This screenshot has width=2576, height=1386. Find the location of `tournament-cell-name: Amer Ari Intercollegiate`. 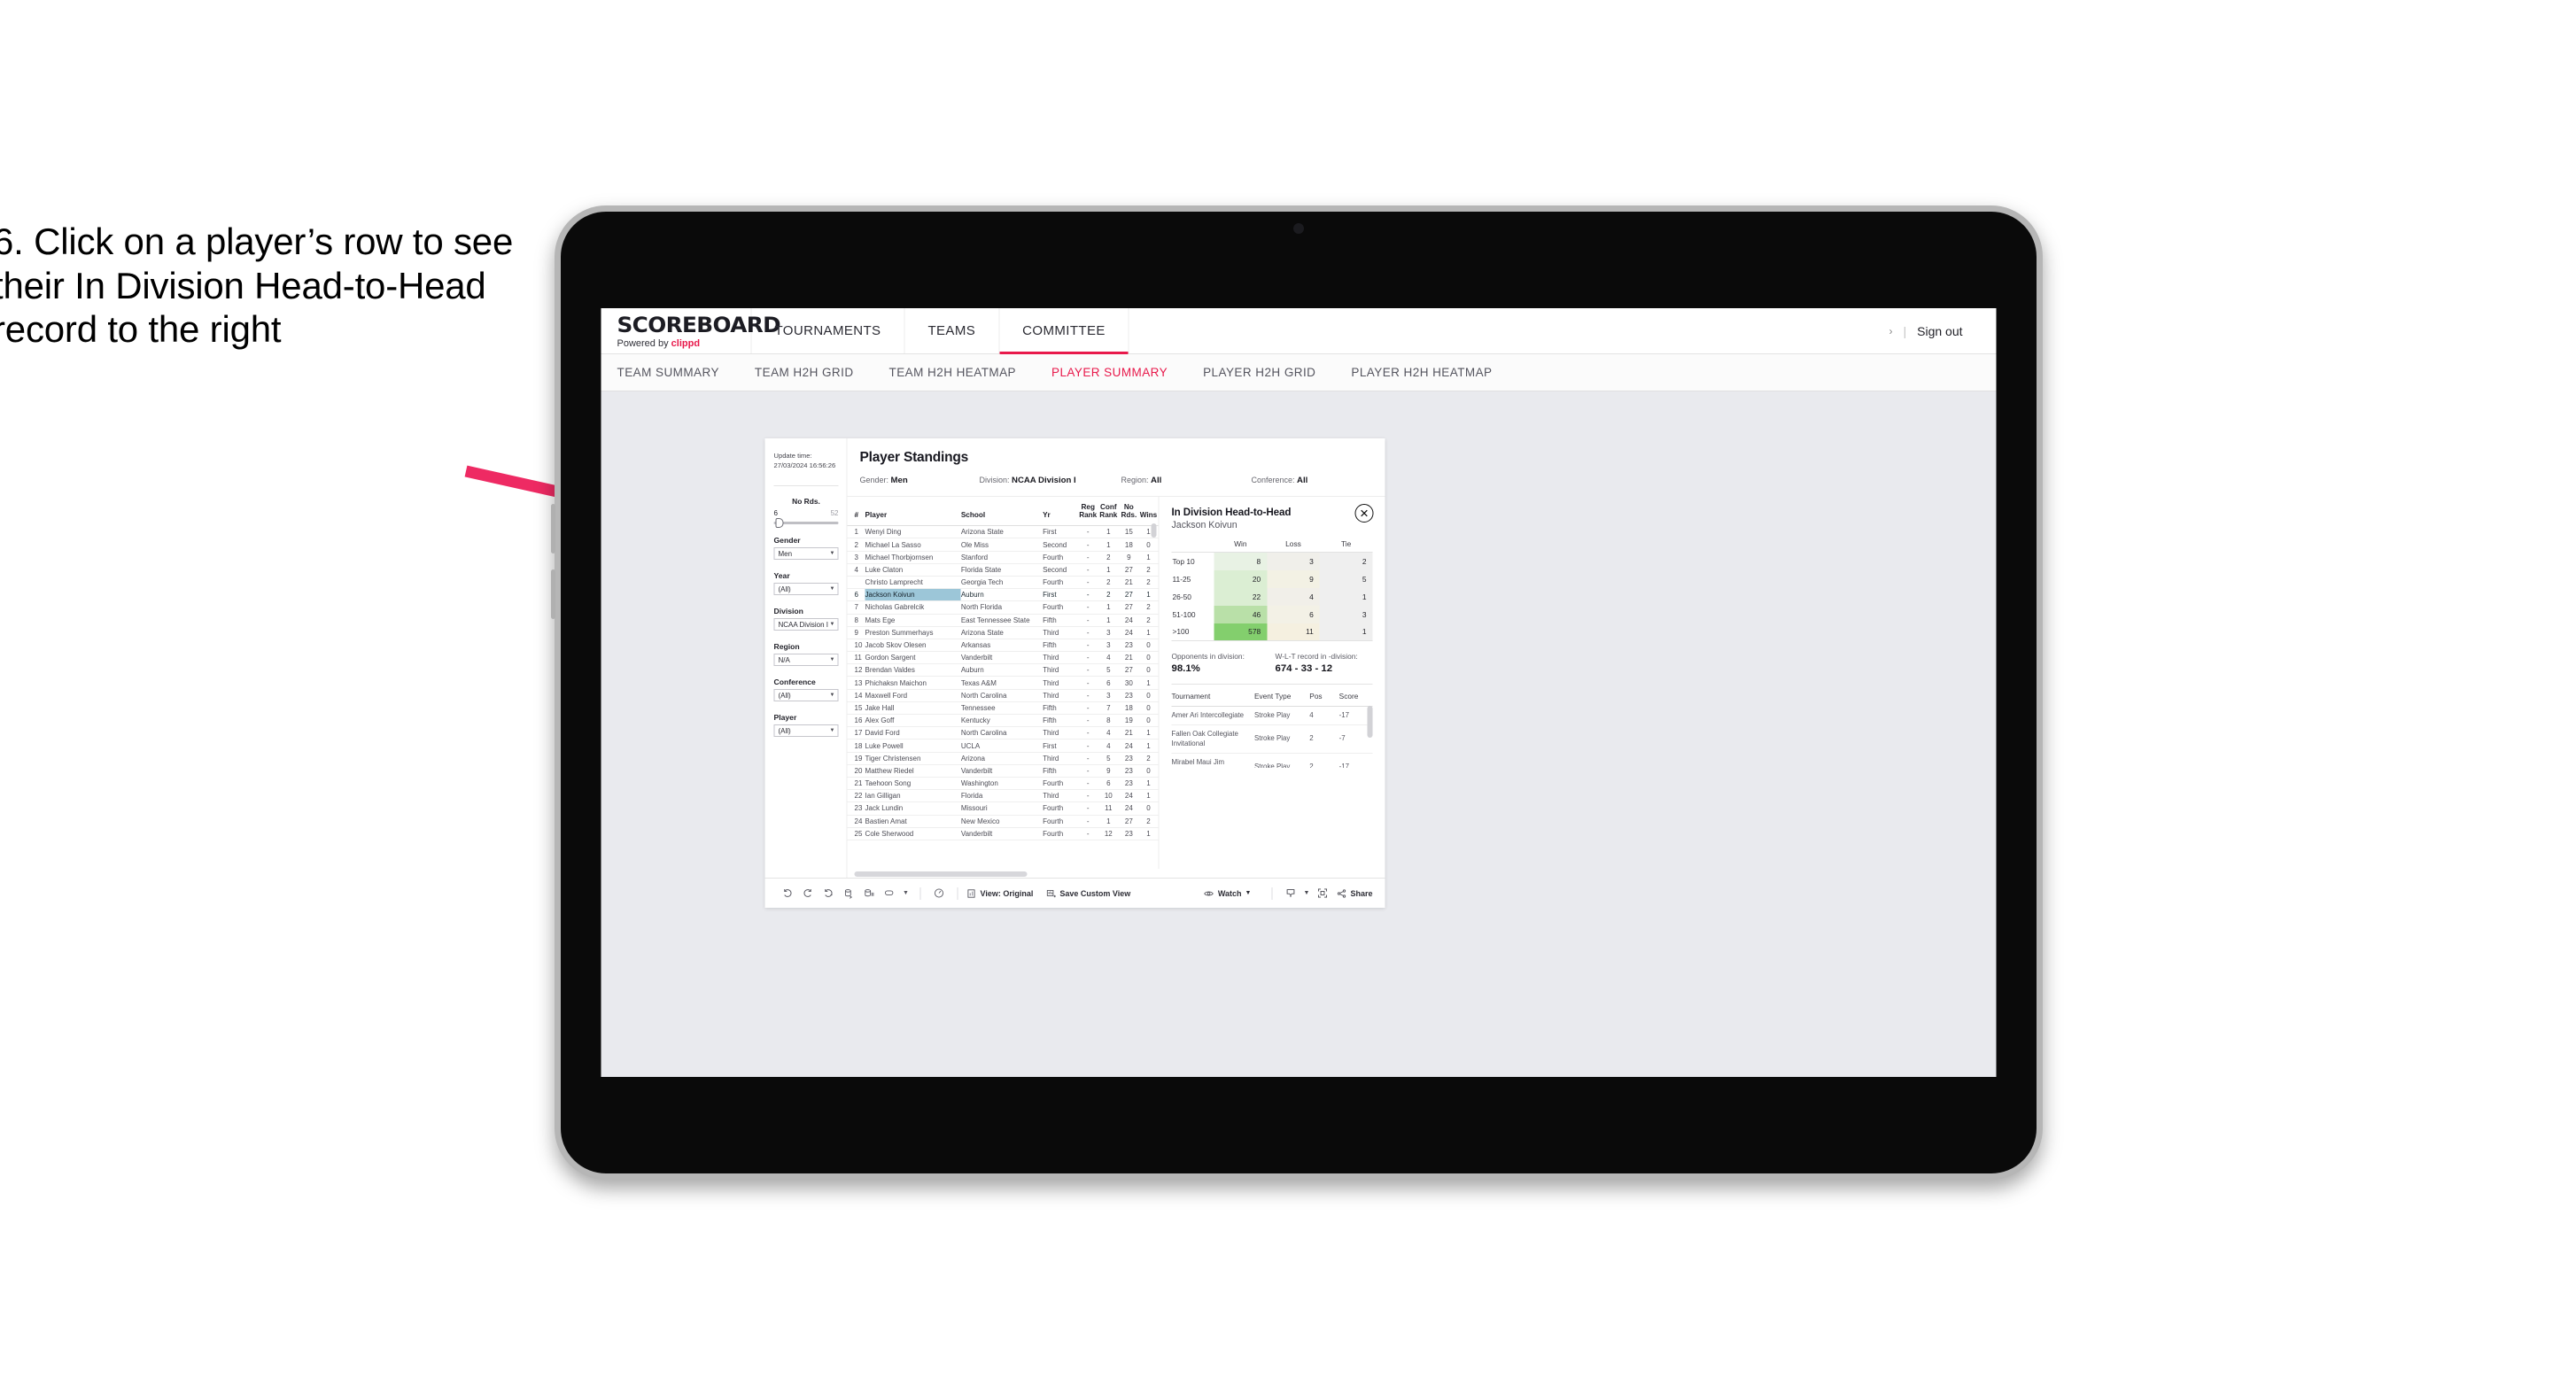

tournament-cell-name: Amer Ari Intercollegiate is located at coordinates (1212, 716).